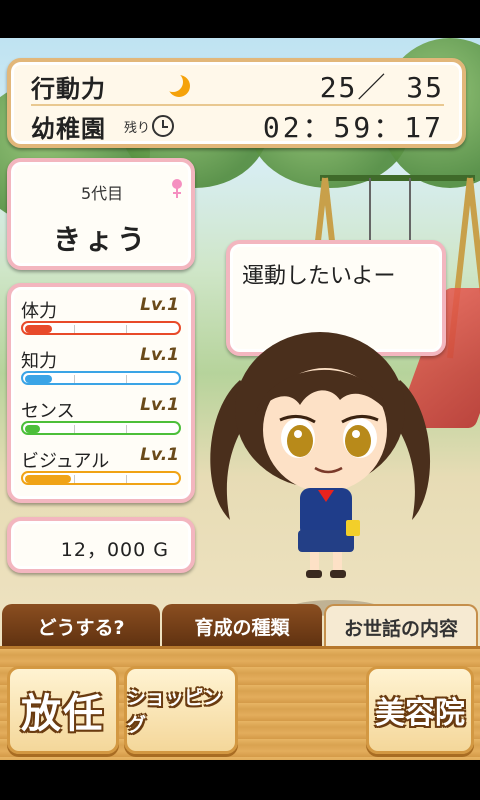 The width and height of the screenshot is (480, 800). What do you see at coordinates (39, 361) in the screenshot?
I see `stat-name: 知力` at bounding box center [39, 361].